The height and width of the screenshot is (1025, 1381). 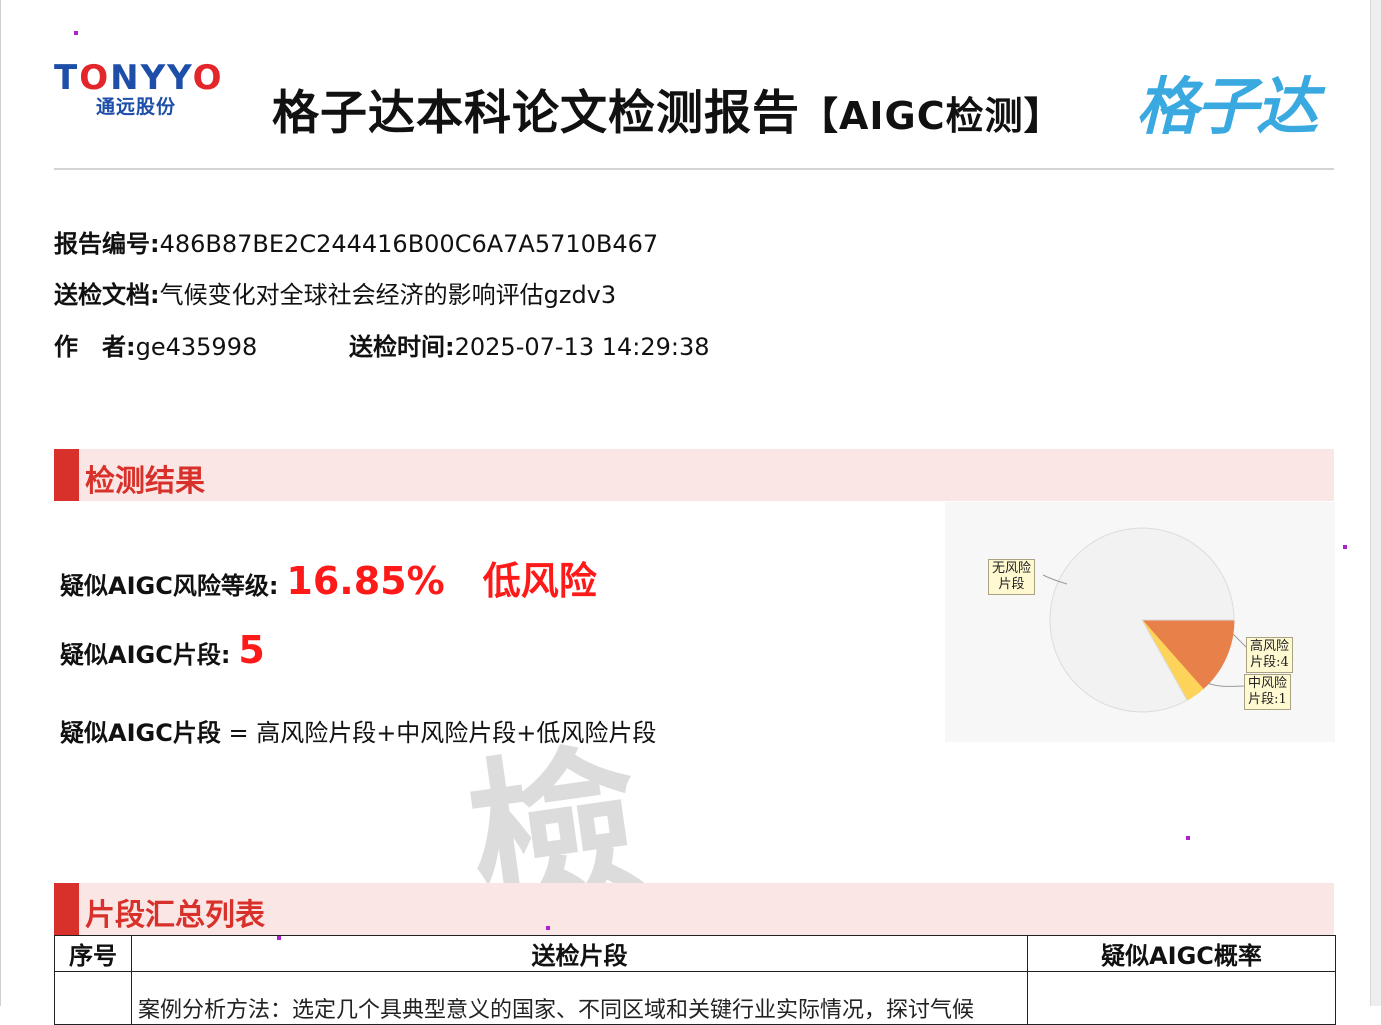 I want to click on aigc-risk-level: 疑似AIGC风险等级: 16.85% 低风险, so click(x=328, y=581).